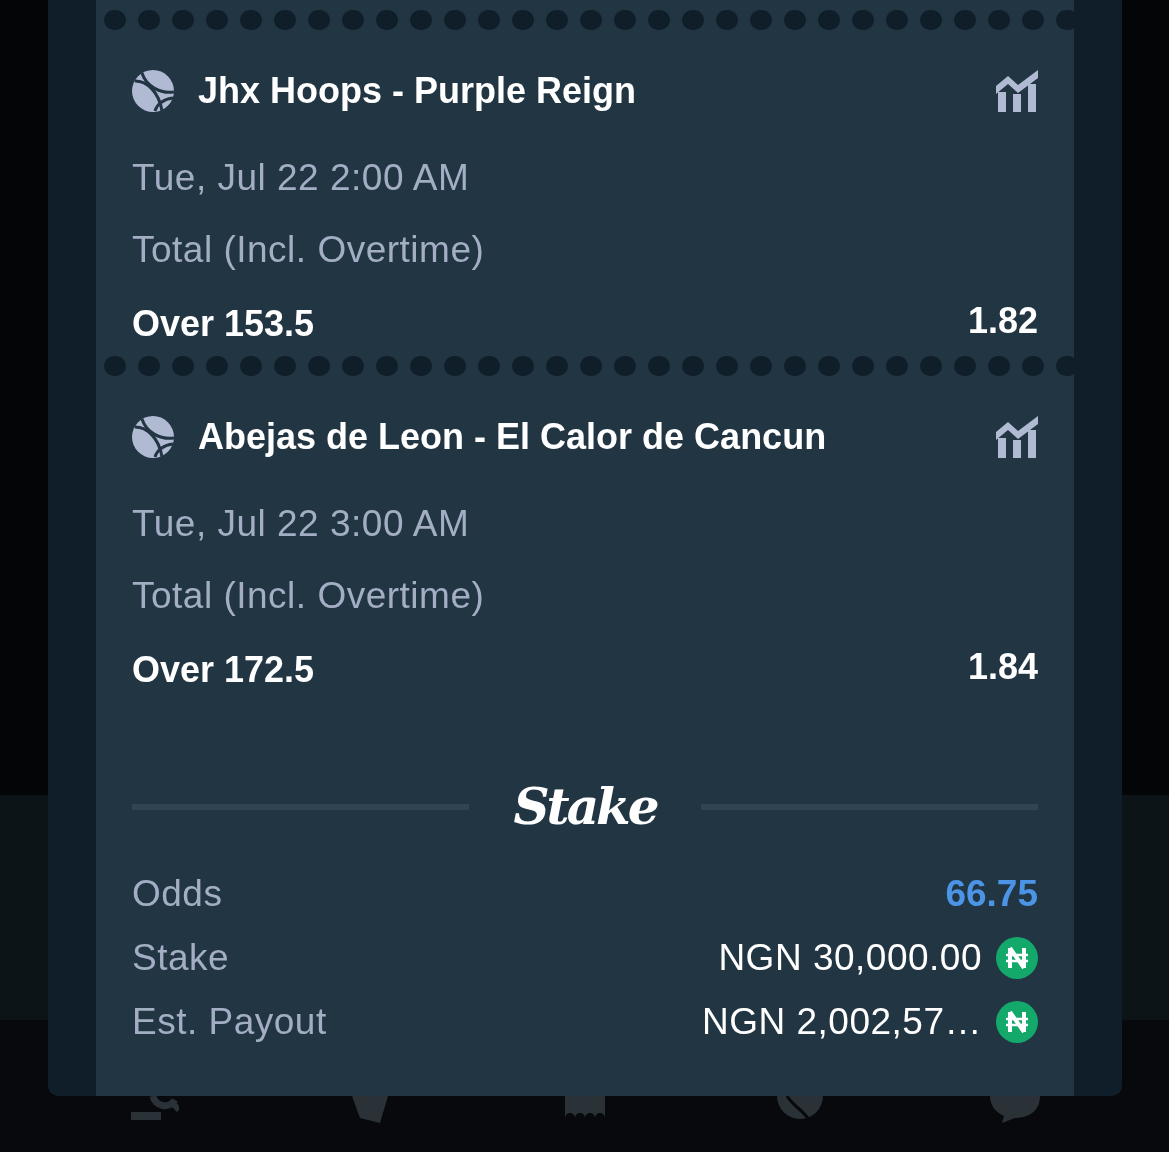  Describe the element at coordinates (223, 670) in the screenshot. I see `selection-label: Over 172.5` at that location.